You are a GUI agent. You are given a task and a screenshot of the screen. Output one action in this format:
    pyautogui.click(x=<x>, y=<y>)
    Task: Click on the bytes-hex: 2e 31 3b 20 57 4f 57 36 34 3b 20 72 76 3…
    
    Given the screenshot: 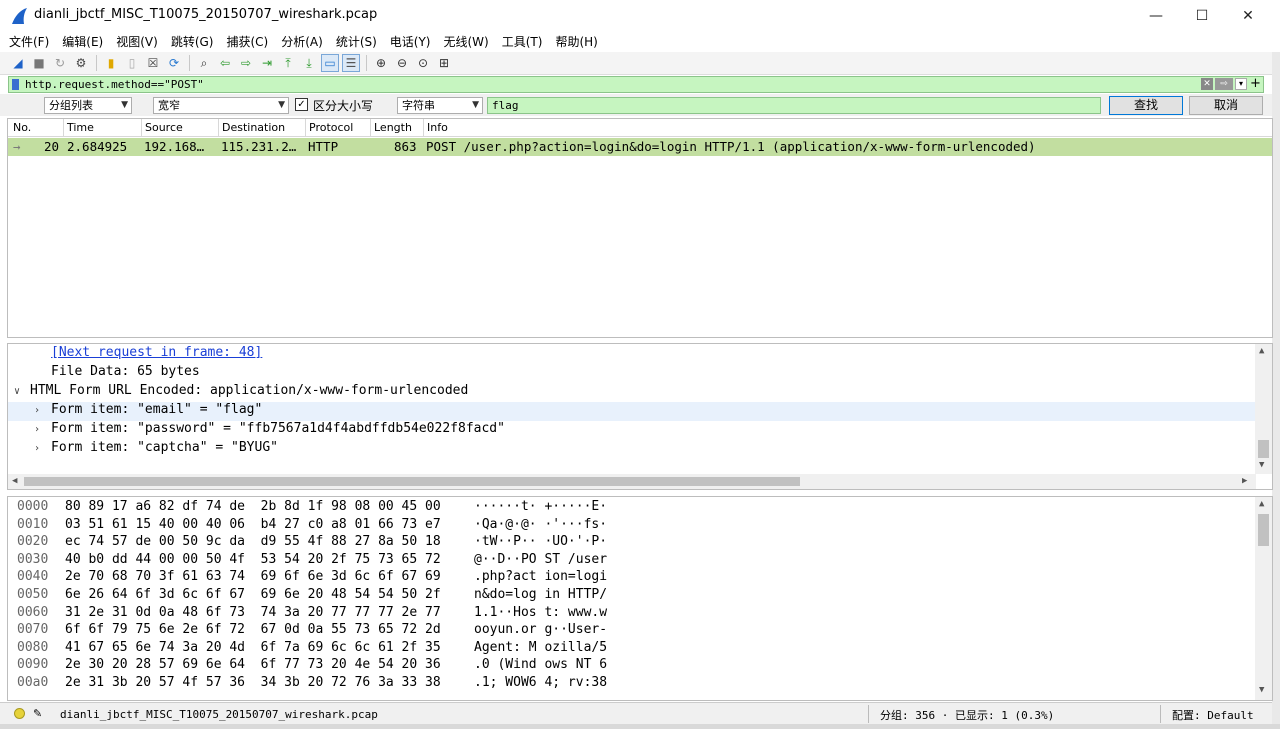 What is the action you would take?
    pyautogui.click(x=253, y=682)
    